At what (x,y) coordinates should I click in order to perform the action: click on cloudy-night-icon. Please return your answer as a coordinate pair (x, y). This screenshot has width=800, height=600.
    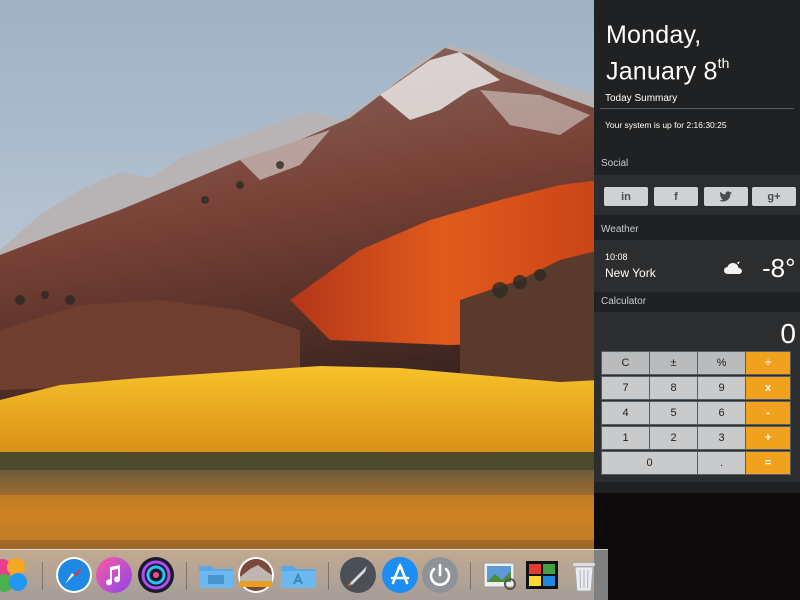
    Looking at the image, I should click on (733, 267).